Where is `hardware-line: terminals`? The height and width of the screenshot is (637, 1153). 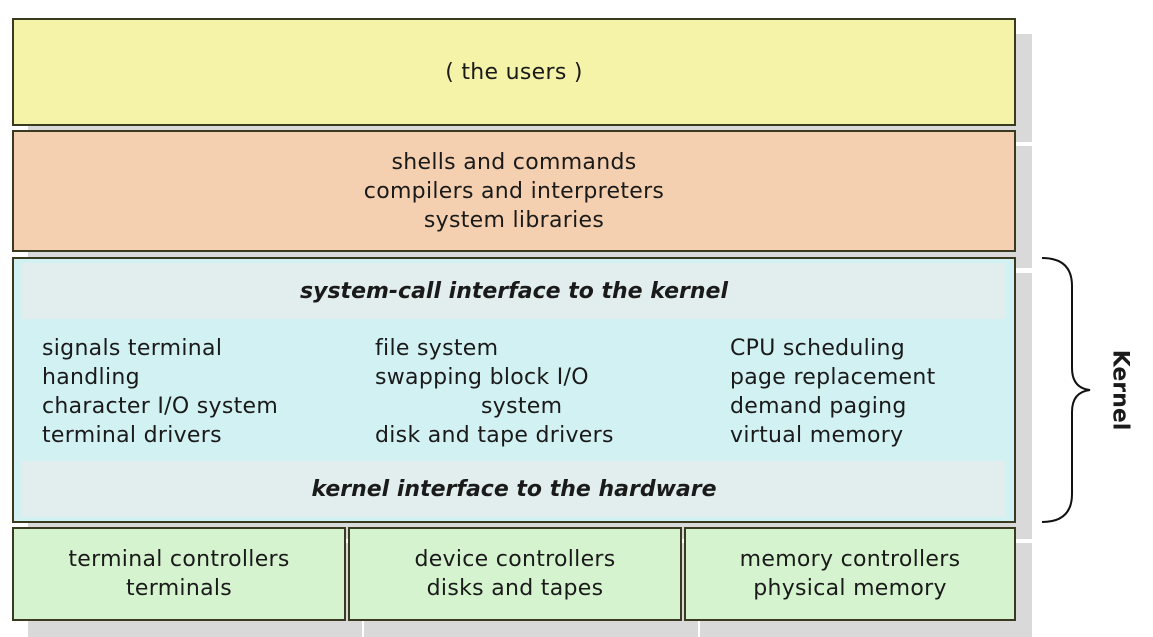
hardware-line: terminals is located at coordinates (179, 588).